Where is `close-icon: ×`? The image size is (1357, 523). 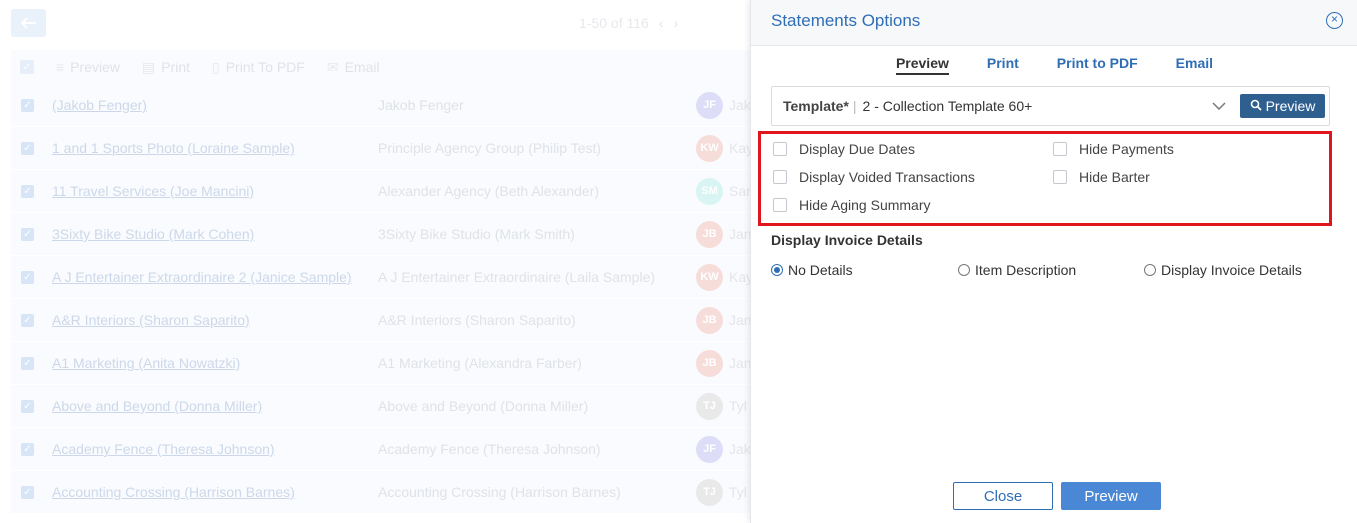 close-icon: × is located at coordinates (1334, 20).